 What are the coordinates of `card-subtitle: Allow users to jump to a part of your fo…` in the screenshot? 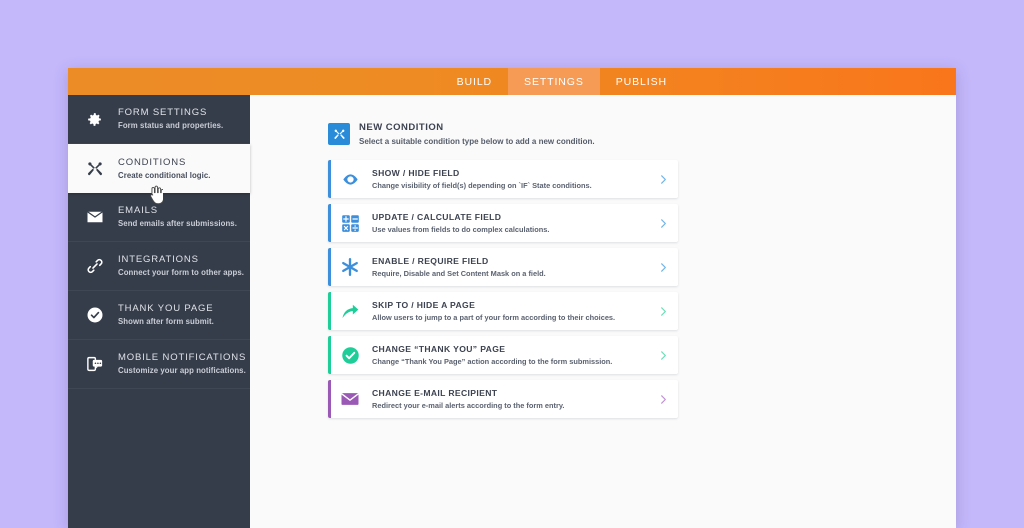 It's located at (494, 317).